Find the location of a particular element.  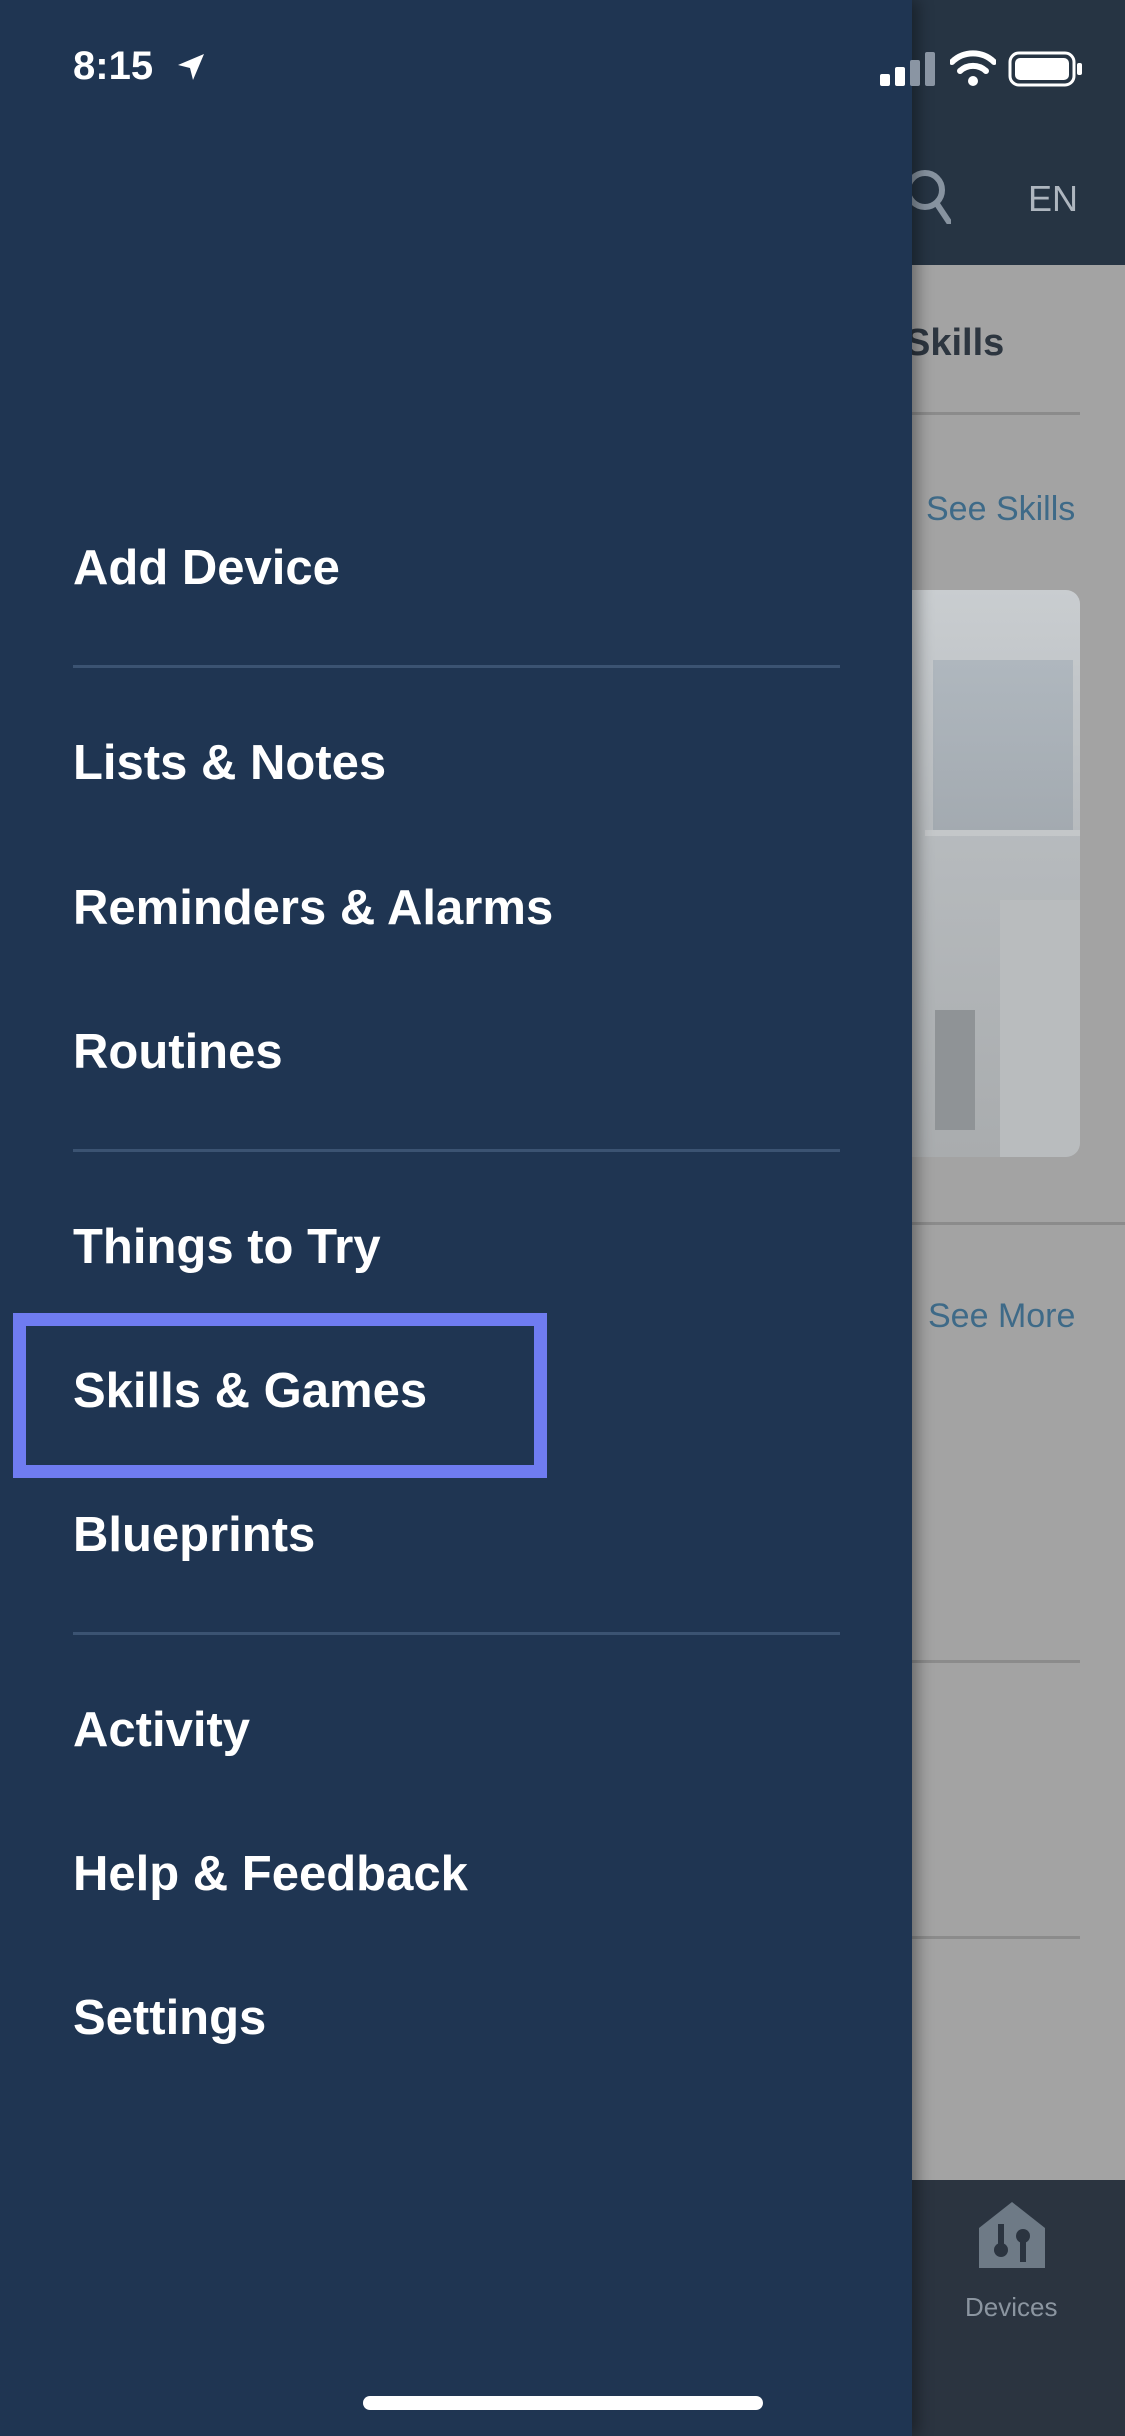

location-arrow-icon is located at coordinates (191, 67).